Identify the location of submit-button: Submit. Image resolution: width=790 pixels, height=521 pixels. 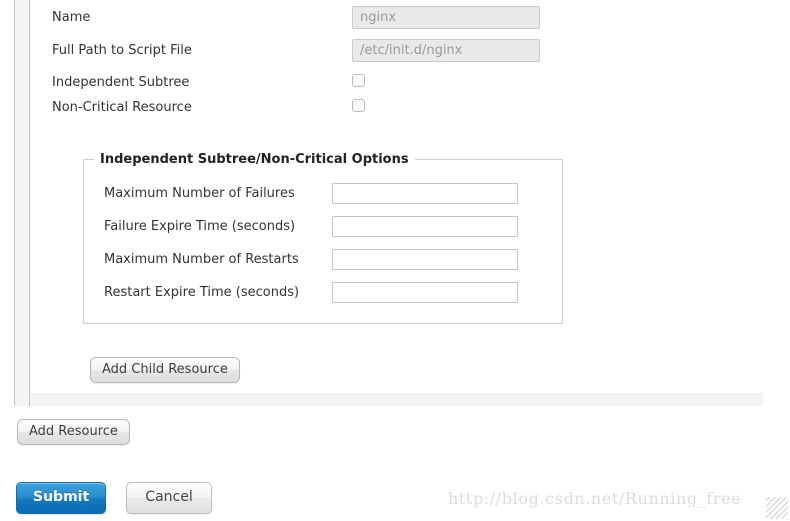
(61, 498).